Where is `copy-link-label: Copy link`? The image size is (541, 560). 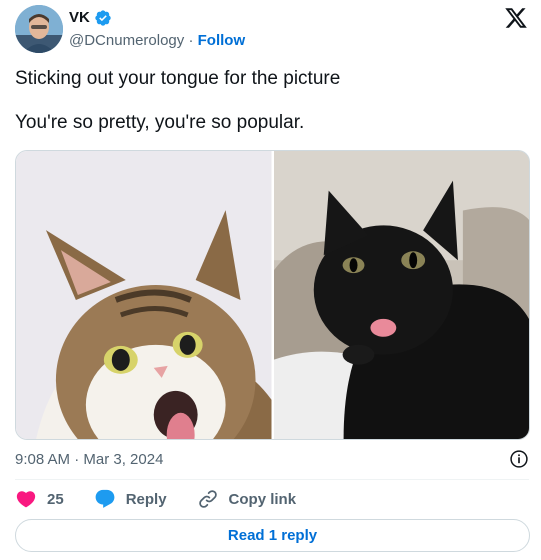
copy-link-label: Copy link is located at coordinates (262, 499).